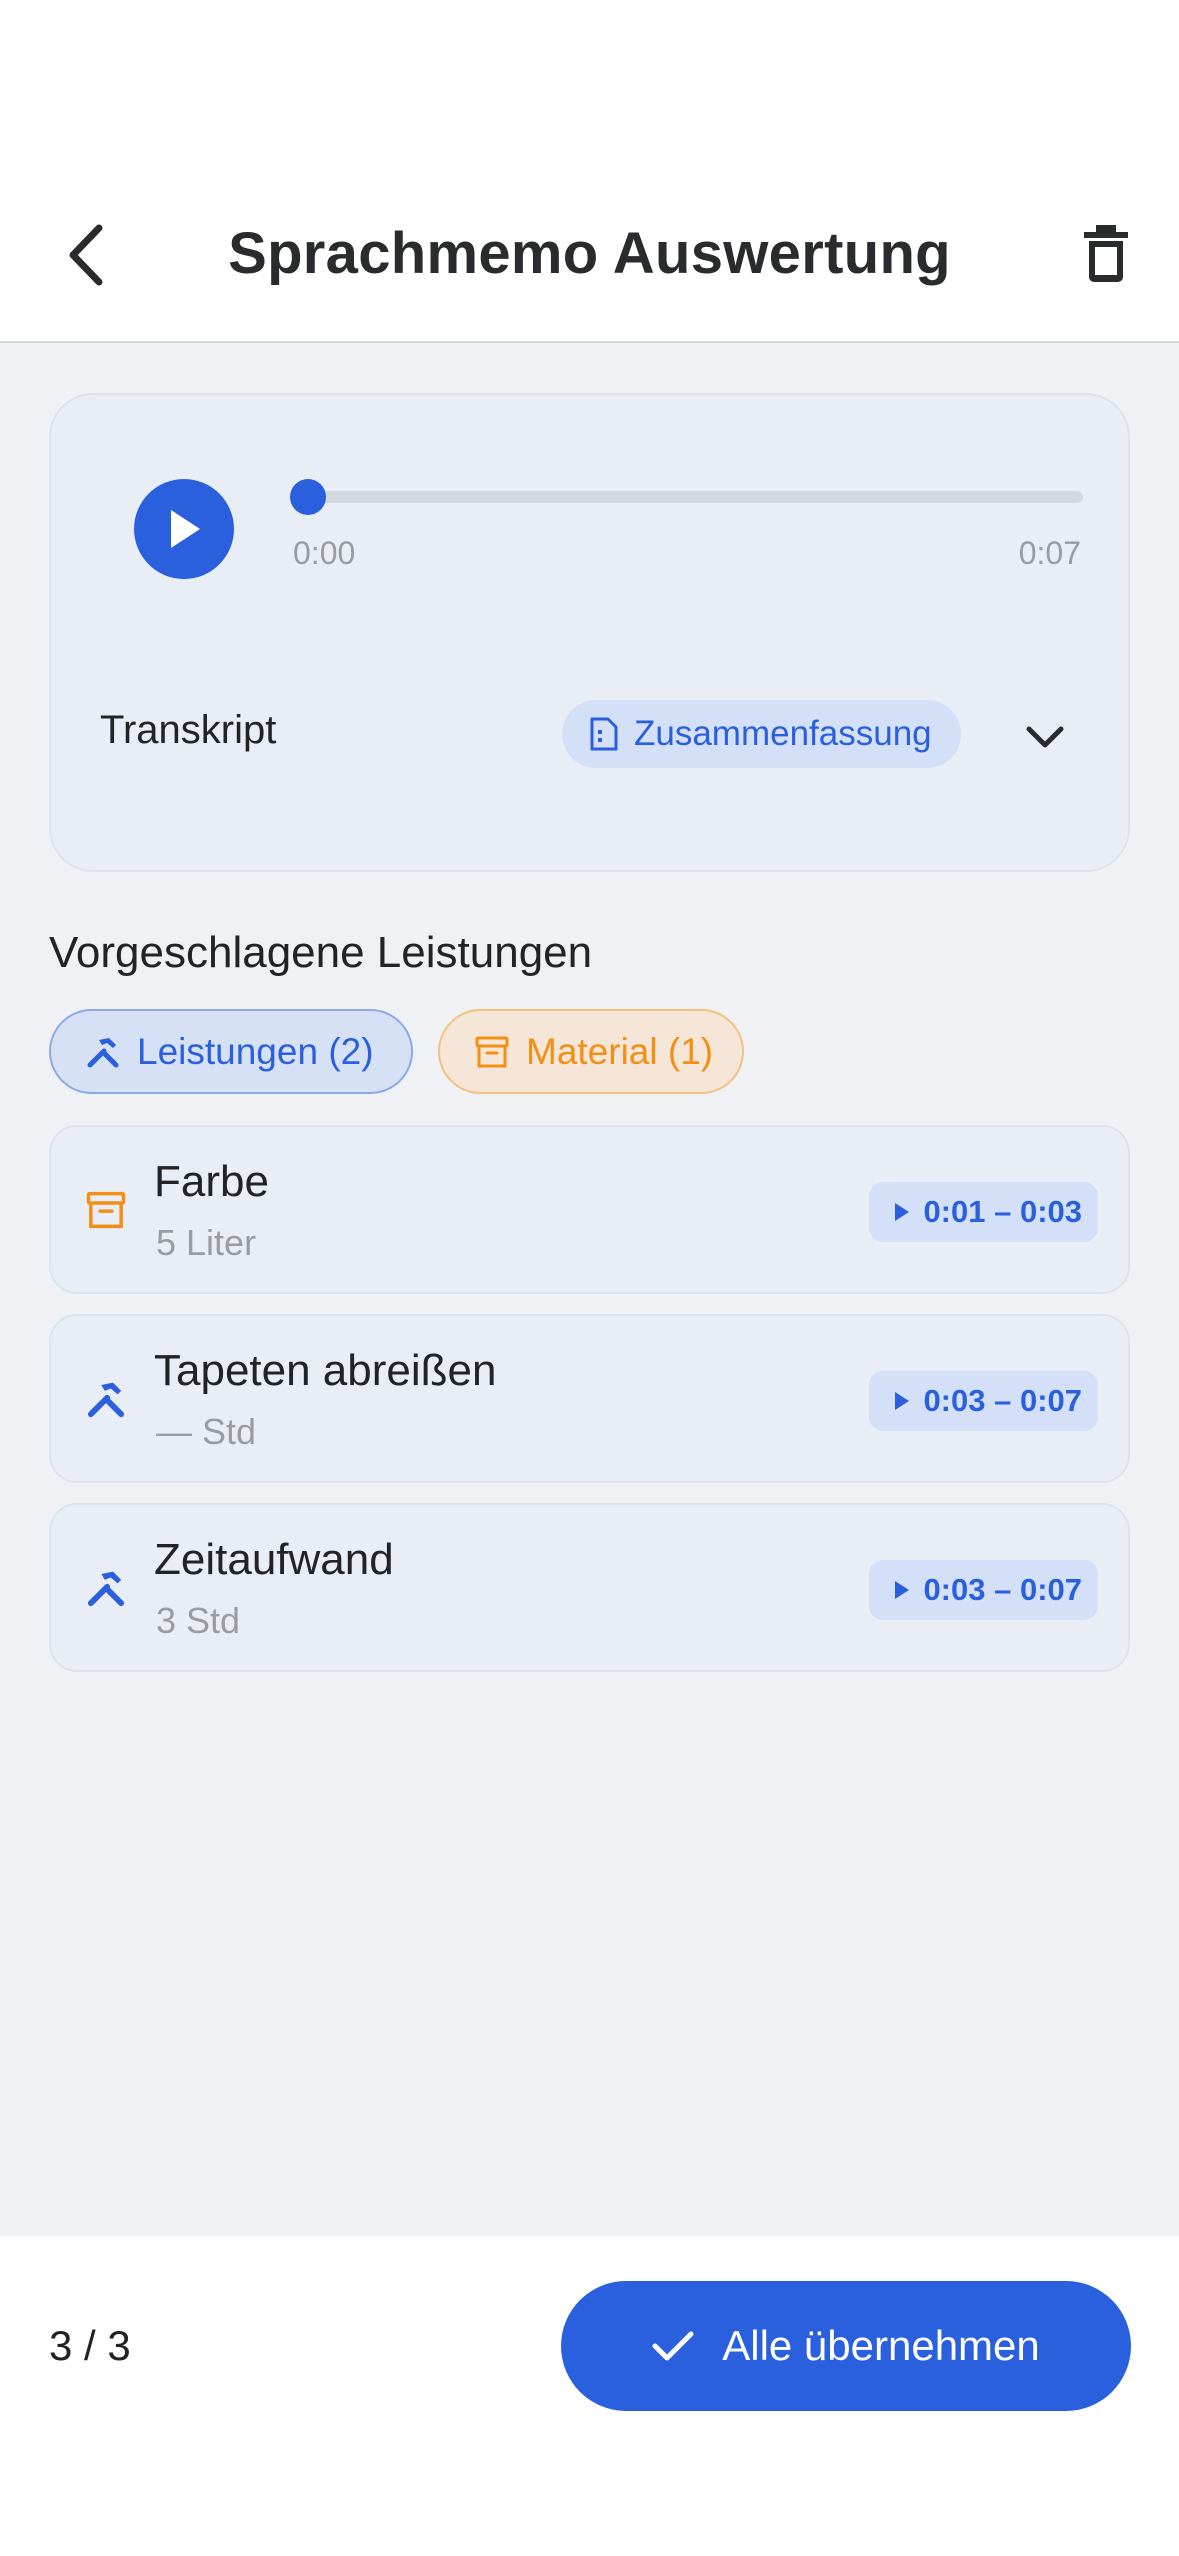 The width and height of the screenshot is (1179, 2556). I want to click on current-time: 0:00, so click(324, 553).